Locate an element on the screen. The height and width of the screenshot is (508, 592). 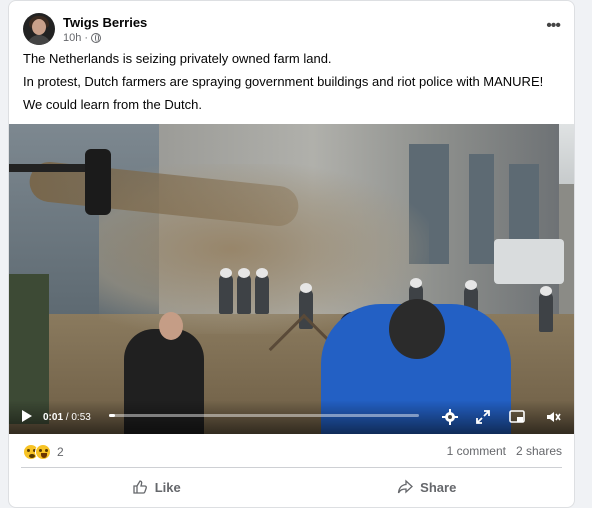
post-time: 10h is located at coordinates (72, 38).